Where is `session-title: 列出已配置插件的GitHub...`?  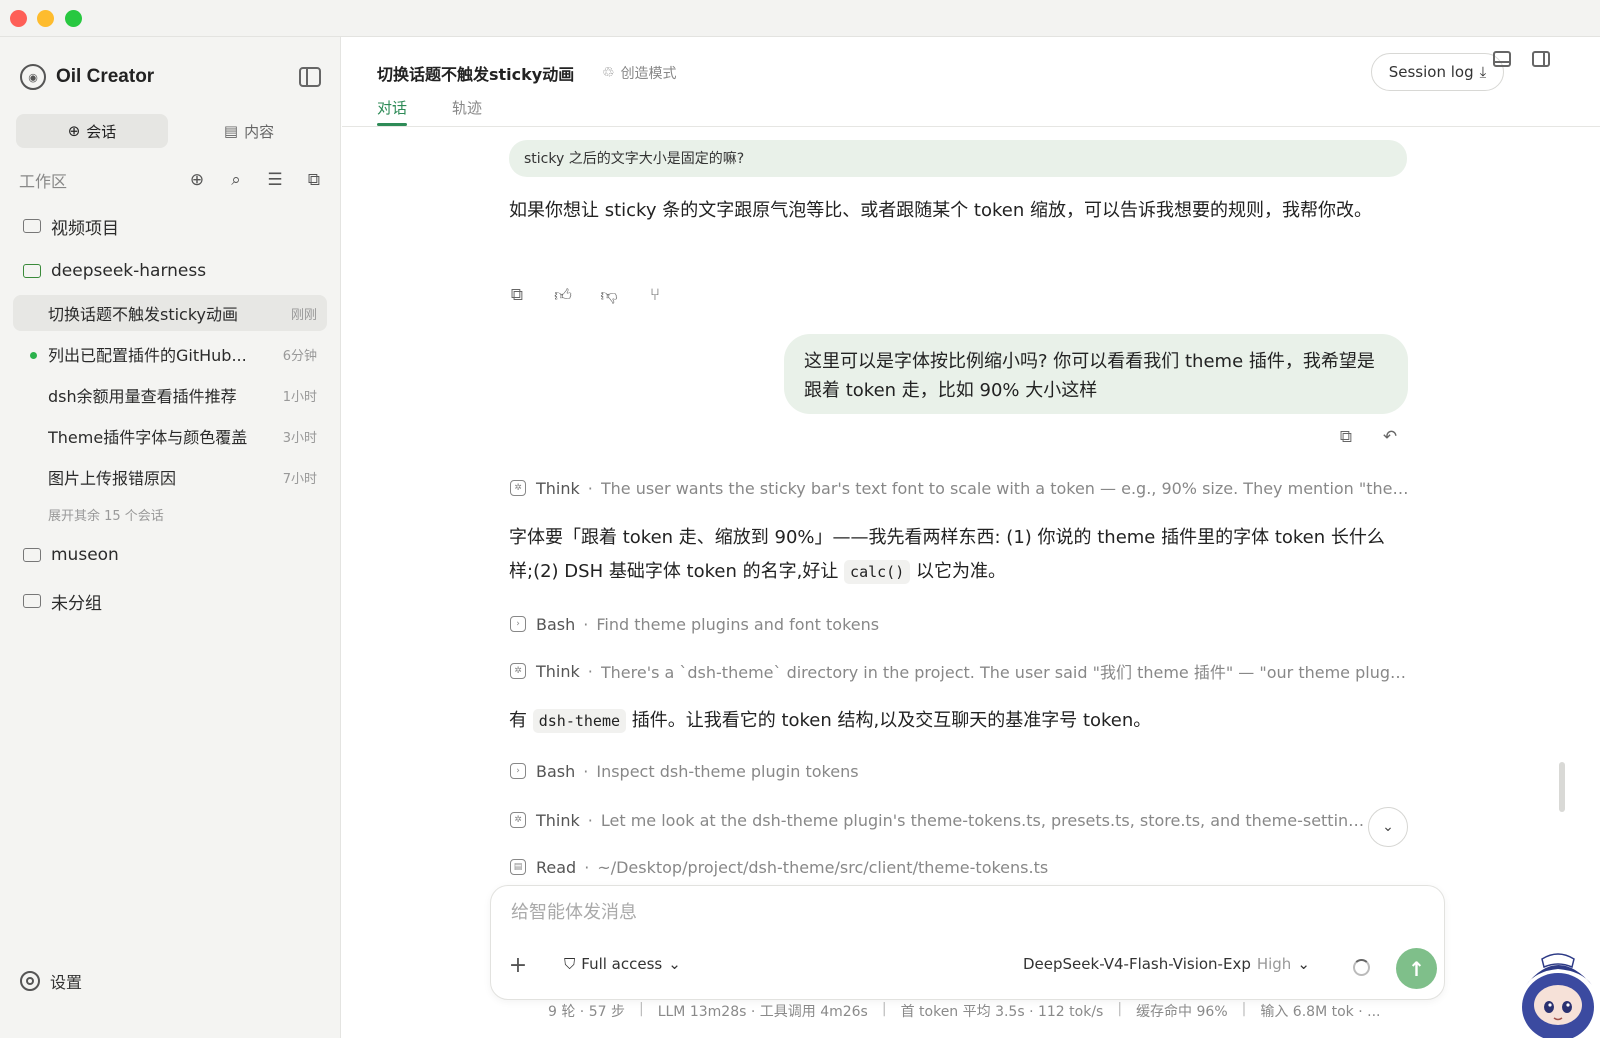
session-title: 列出已配置插件的GitHub... is located at coordinates (147, 355).